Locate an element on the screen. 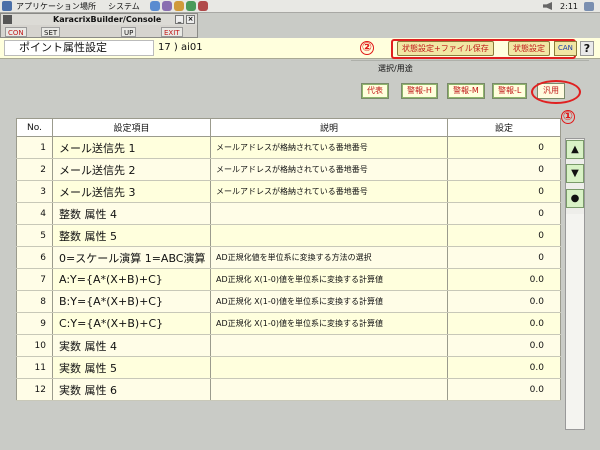 This screenshot has height=450, width=600. row-item: メール送信先 2 is located at coordinates (131, 169).